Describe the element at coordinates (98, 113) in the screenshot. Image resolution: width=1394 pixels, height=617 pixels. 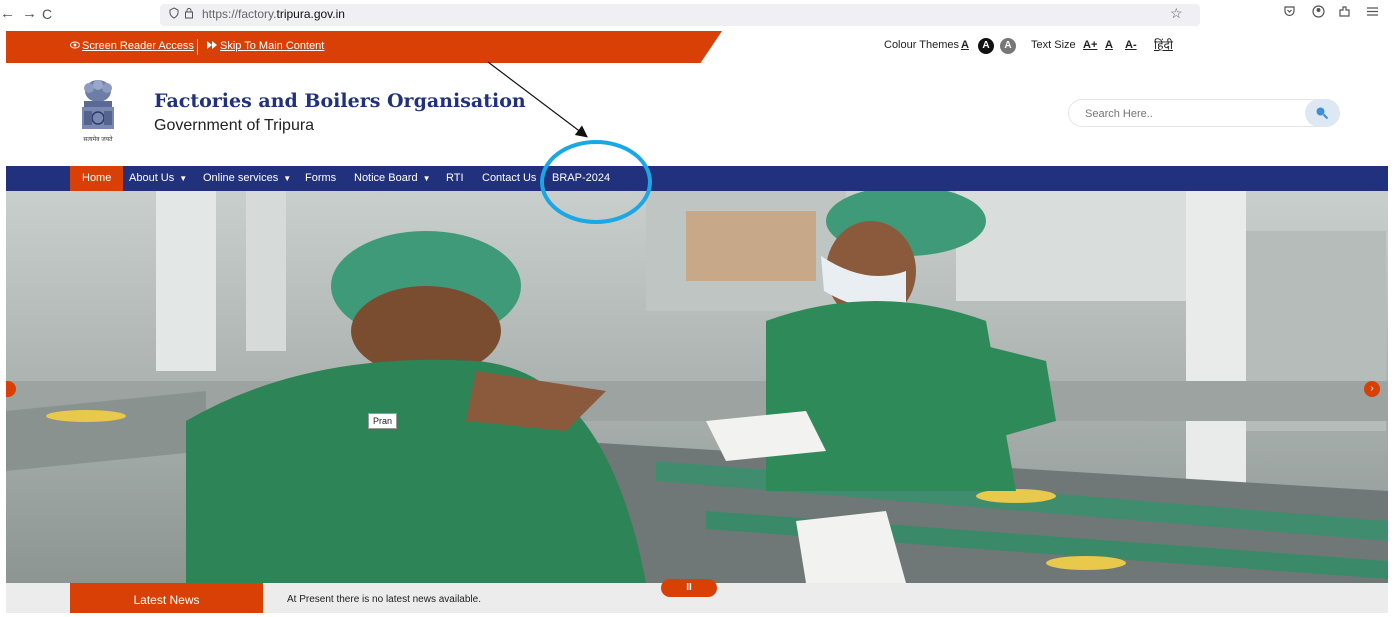
I see `state-emblem-icon: सत्यमेव जयते` at that location.